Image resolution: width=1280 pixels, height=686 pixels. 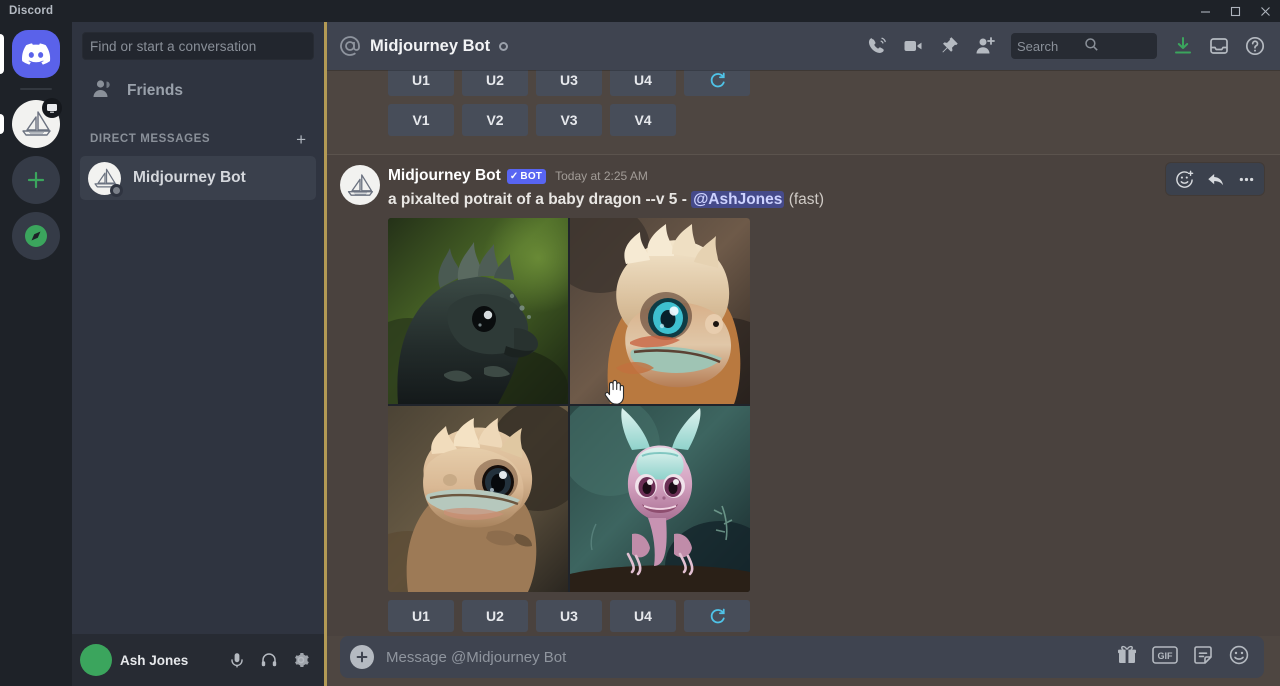 I want to click on message-previous: U1 U2 U3 U4 V1 V2 V3 V4, so click(x=802, y=110).